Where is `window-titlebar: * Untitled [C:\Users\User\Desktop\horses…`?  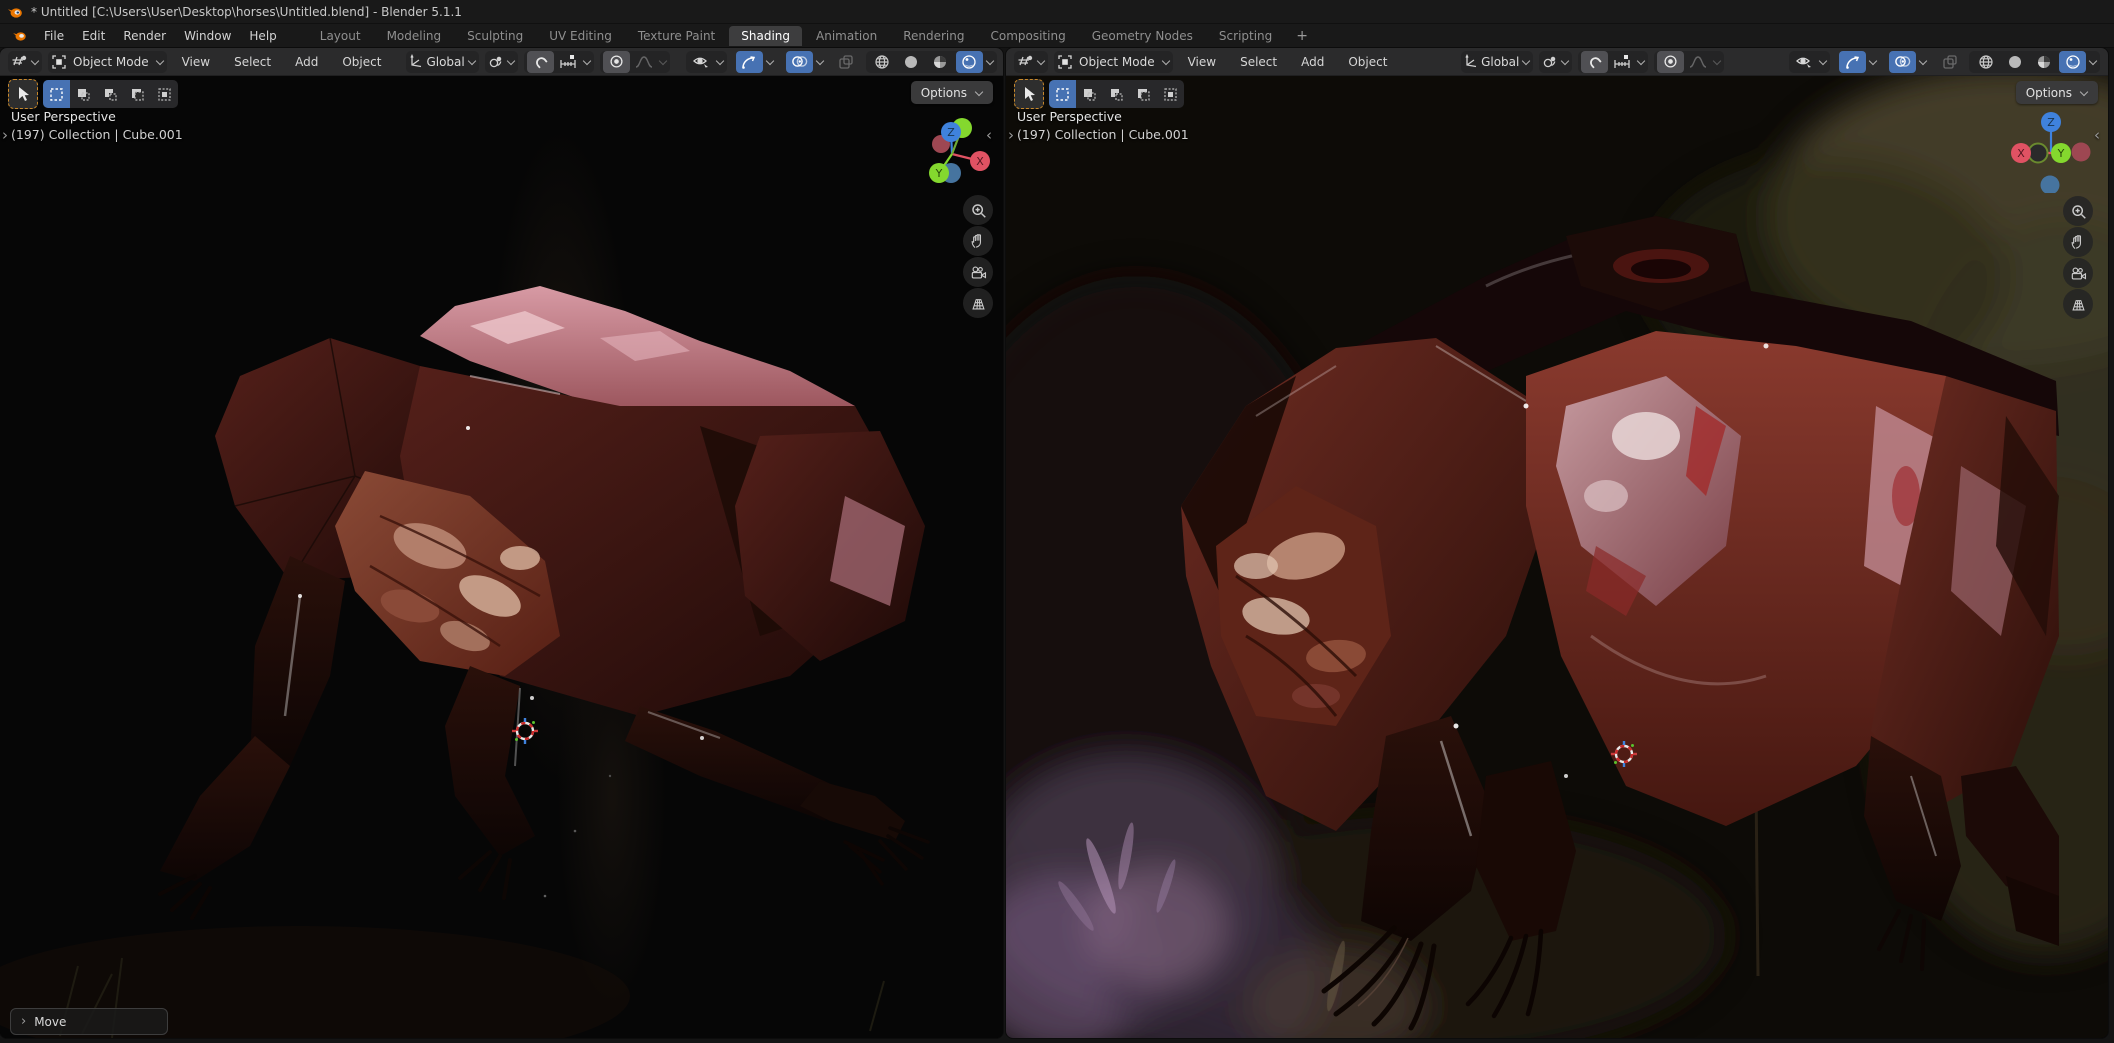
window-titlebar: * Untitled [C:\Users\User\Desktop\horses… is located at coordinates (1057, 12).